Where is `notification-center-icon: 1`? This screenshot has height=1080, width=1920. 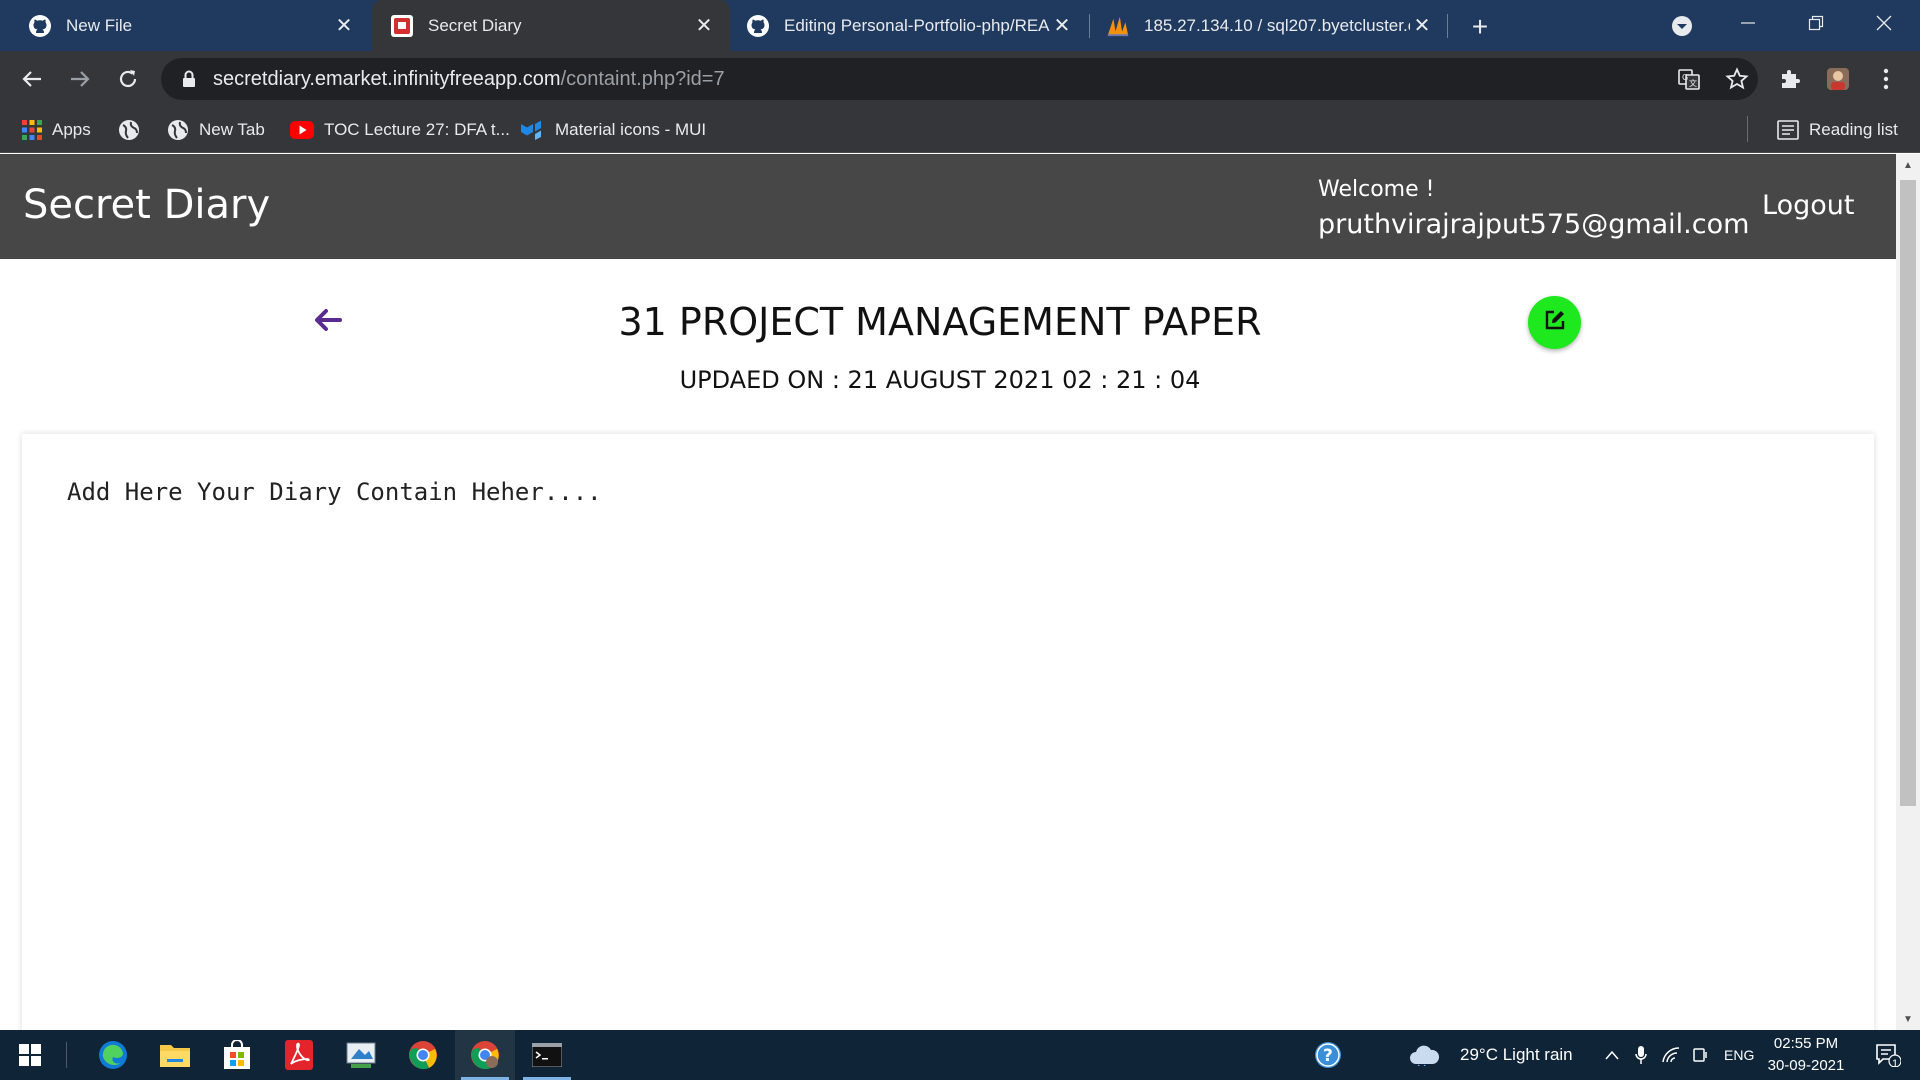
notification-center-icon: 1 is located at coordinates (1888, 1055).